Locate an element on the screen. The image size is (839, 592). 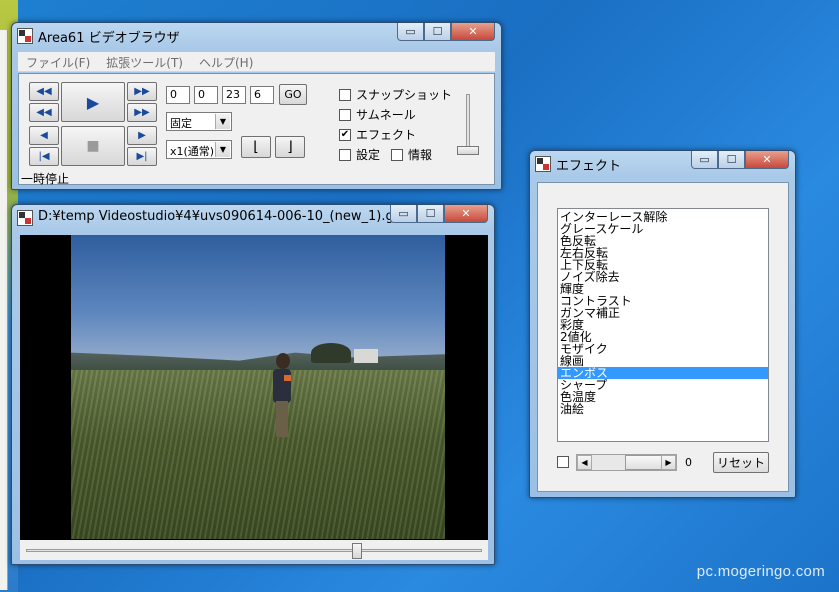
video-tree is located at coordinates (331, 353).